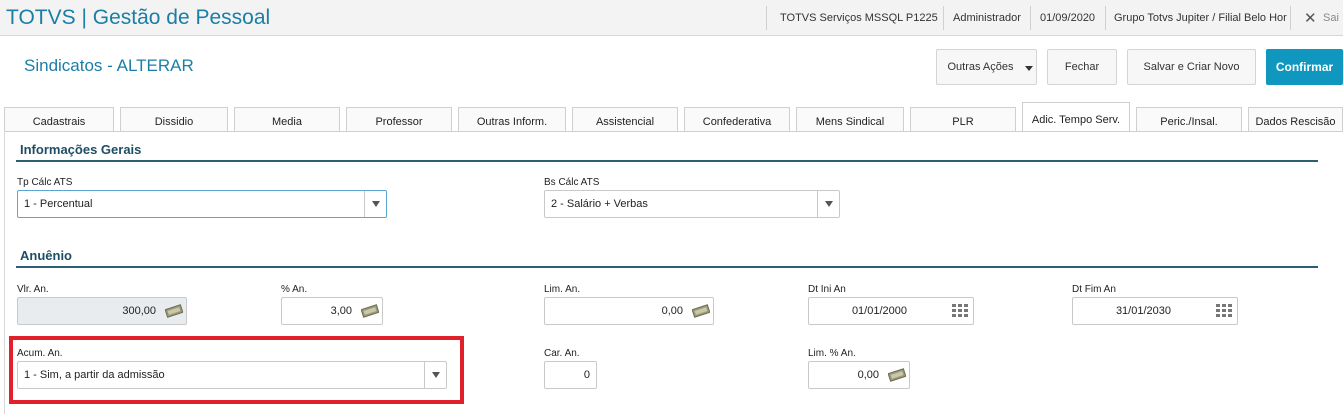 The width and height of the screenshot is (1343, 414). Describe the element at coordinates (109, 65) in the screenshot. I see `page-title: Sindicatos - ALTERAR` at that location.